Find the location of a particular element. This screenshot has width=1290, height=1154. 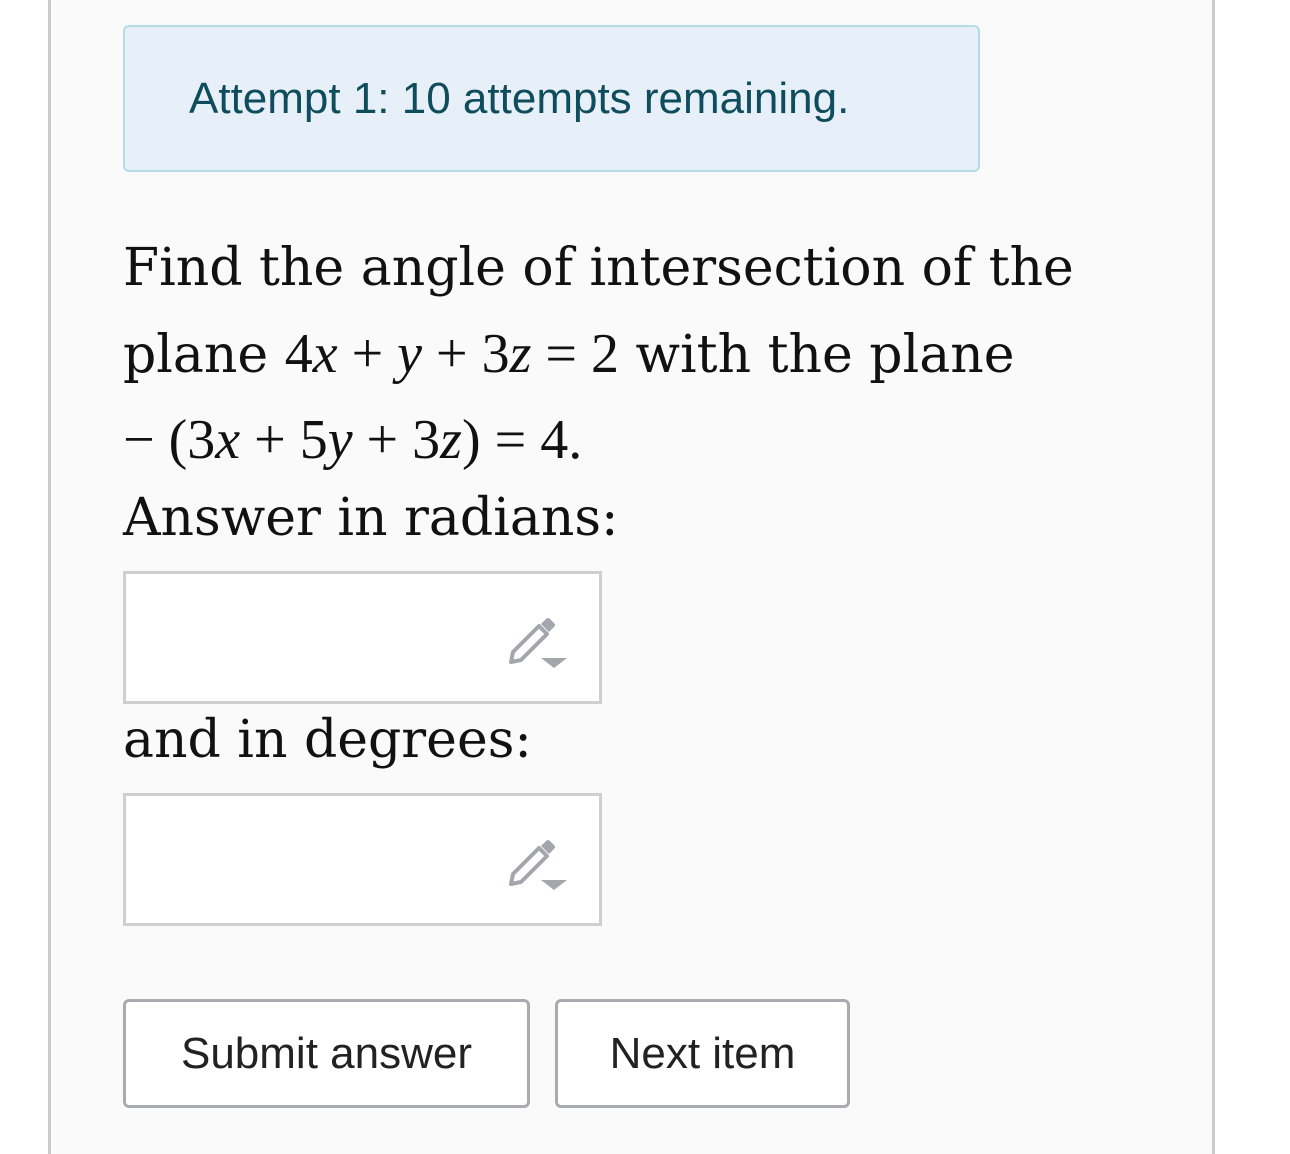

plane-1-equation: 4x + y + 3z = 2 is located at coordinates (452, 354).